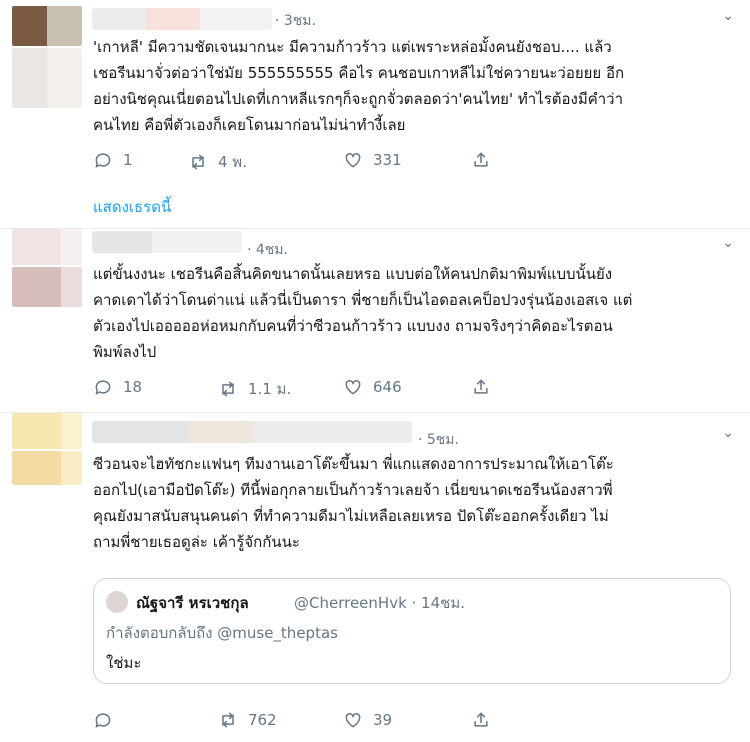 The width and height of the screenshot is (750, 742). I want to click on retweet-count: 762, so click(262, 720).